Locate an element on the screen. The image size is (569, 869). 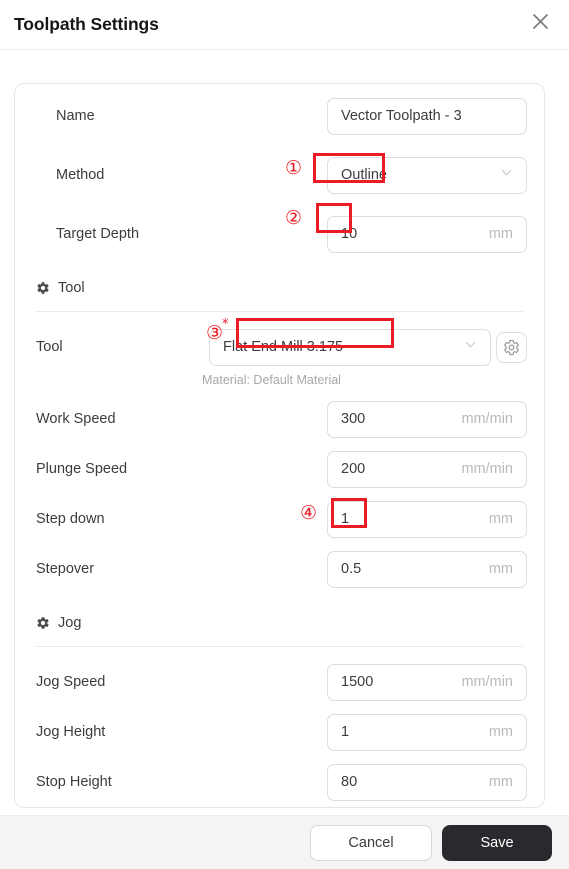
jog-speed-value: 1500 is located at coordinates (357, 682).